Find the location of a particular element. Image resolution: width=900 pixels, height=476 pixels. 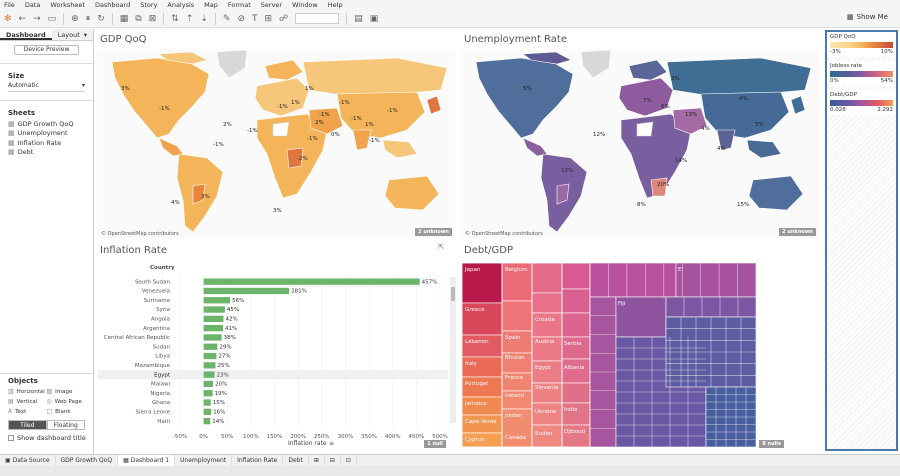

save-icon: ▭ is located at coordinates (52, 19).